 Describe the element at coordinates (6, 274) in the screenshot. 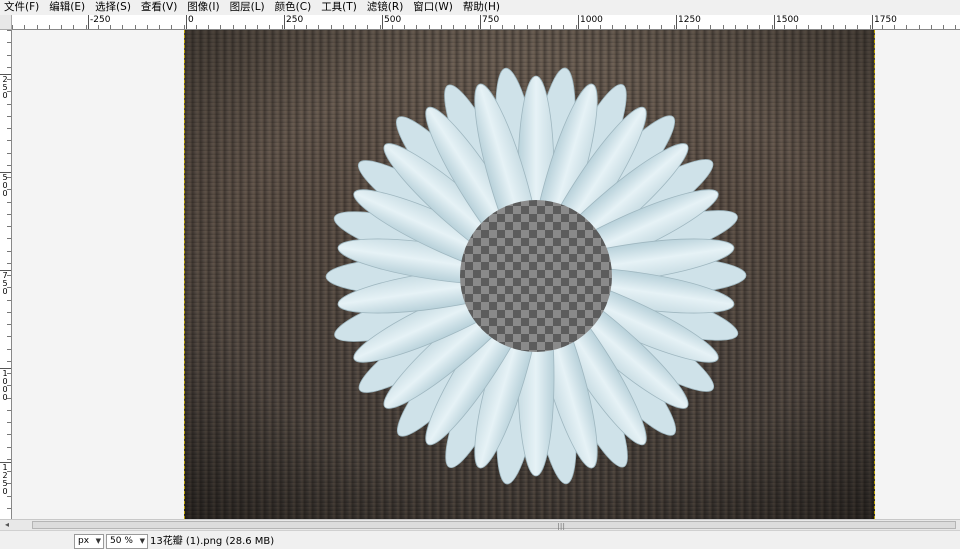

I see `vertical-ruler: 250 500 750 1000 1250` at that location.